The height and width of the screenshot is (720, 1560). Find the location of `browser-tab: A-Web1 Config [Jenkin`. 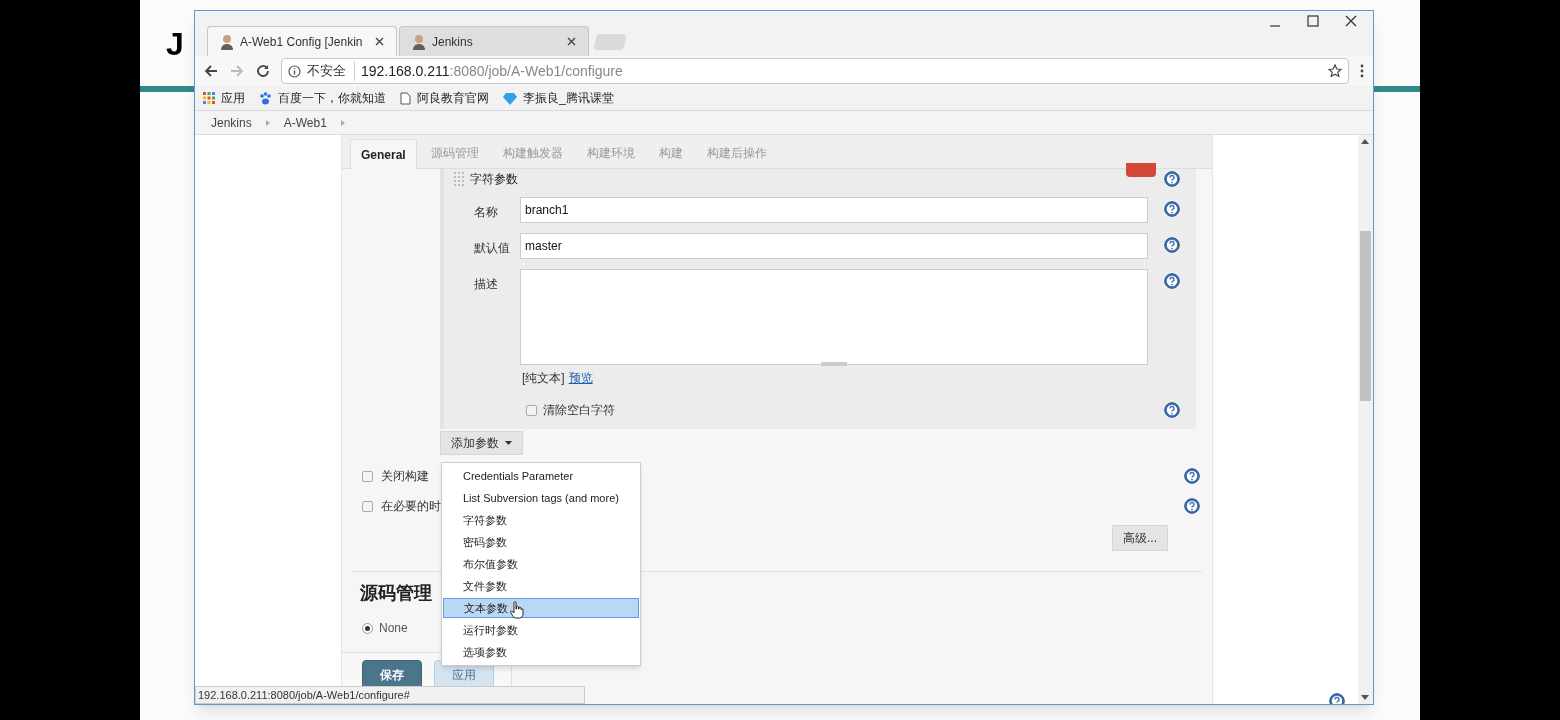

browser-tab: A-Web1 Config [Jenkin is located at coordinates (302, 41).